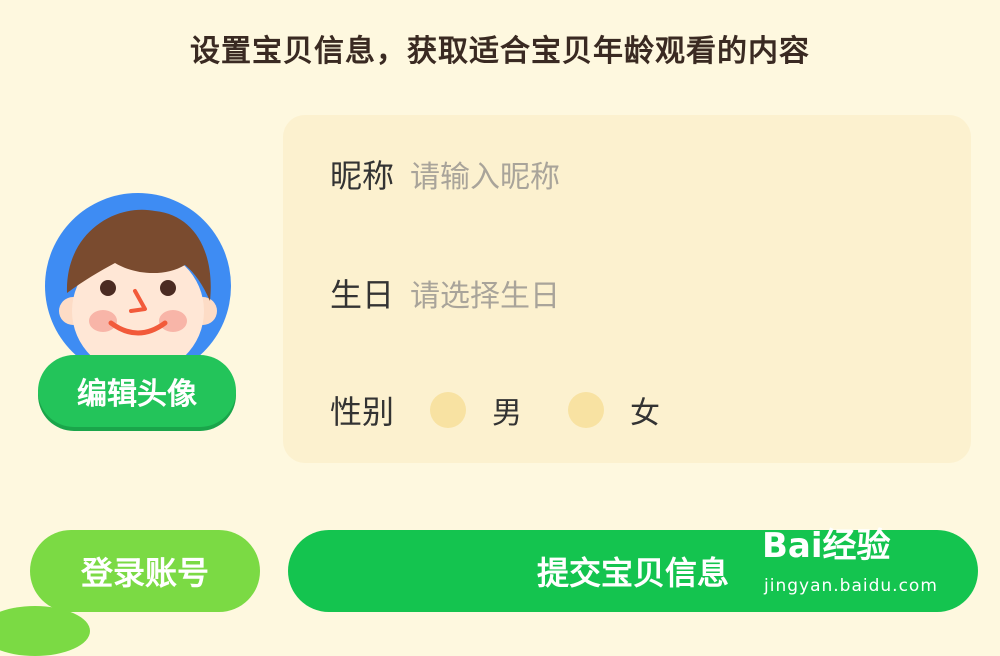 Image resolution: width=1000 pixels, height=656 pixels. I want to click on gender-row: 性别 男 女, so click(518, 410).